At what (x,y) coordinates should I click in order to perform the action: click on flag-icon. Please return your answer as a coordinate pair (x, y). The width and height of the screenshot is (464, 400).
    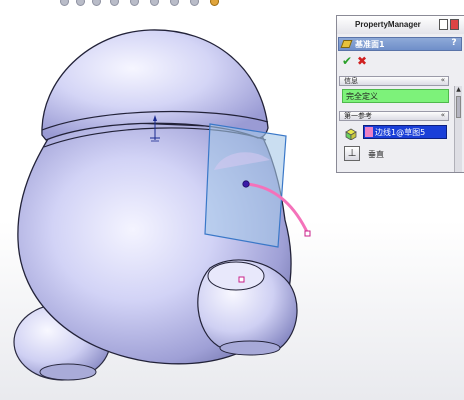
    Looking at the image, I should click on (454, 24).